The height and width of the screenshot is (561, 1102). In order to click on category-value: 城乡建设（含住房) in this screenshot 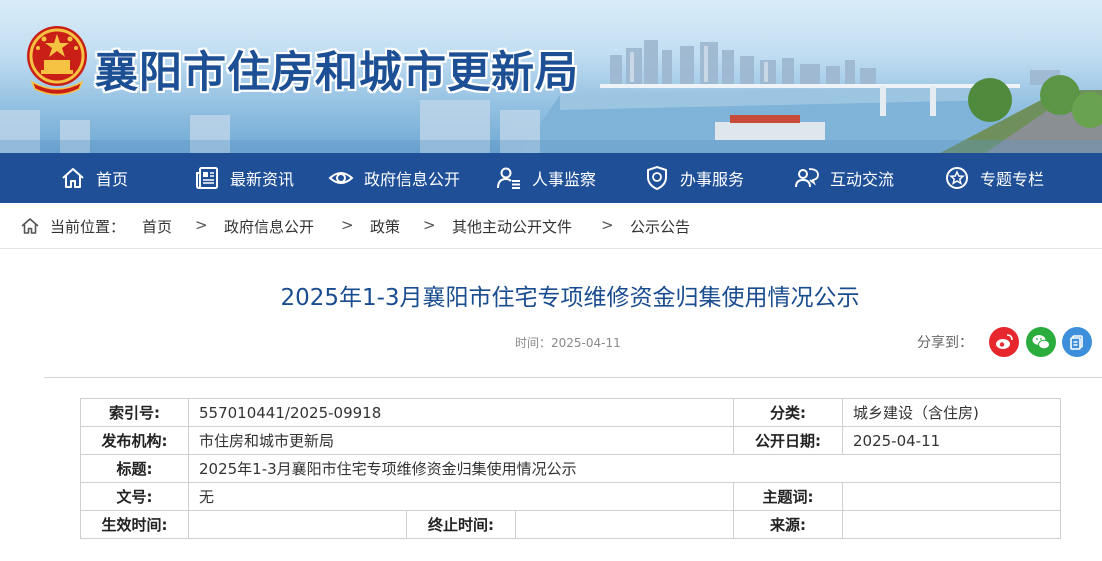, I will do `click(951, 412)`.